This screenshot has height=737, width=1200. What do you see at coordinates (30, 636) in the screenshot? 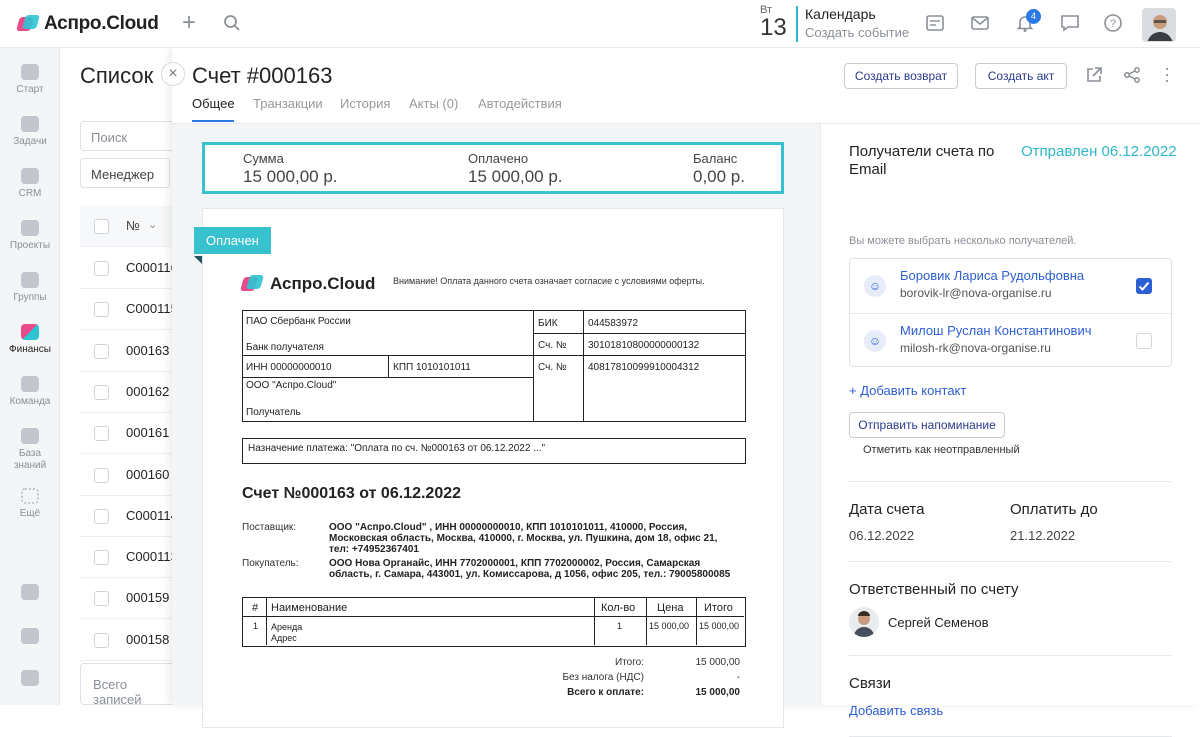
I see `settings-icon` at bounding box center [30, 636].